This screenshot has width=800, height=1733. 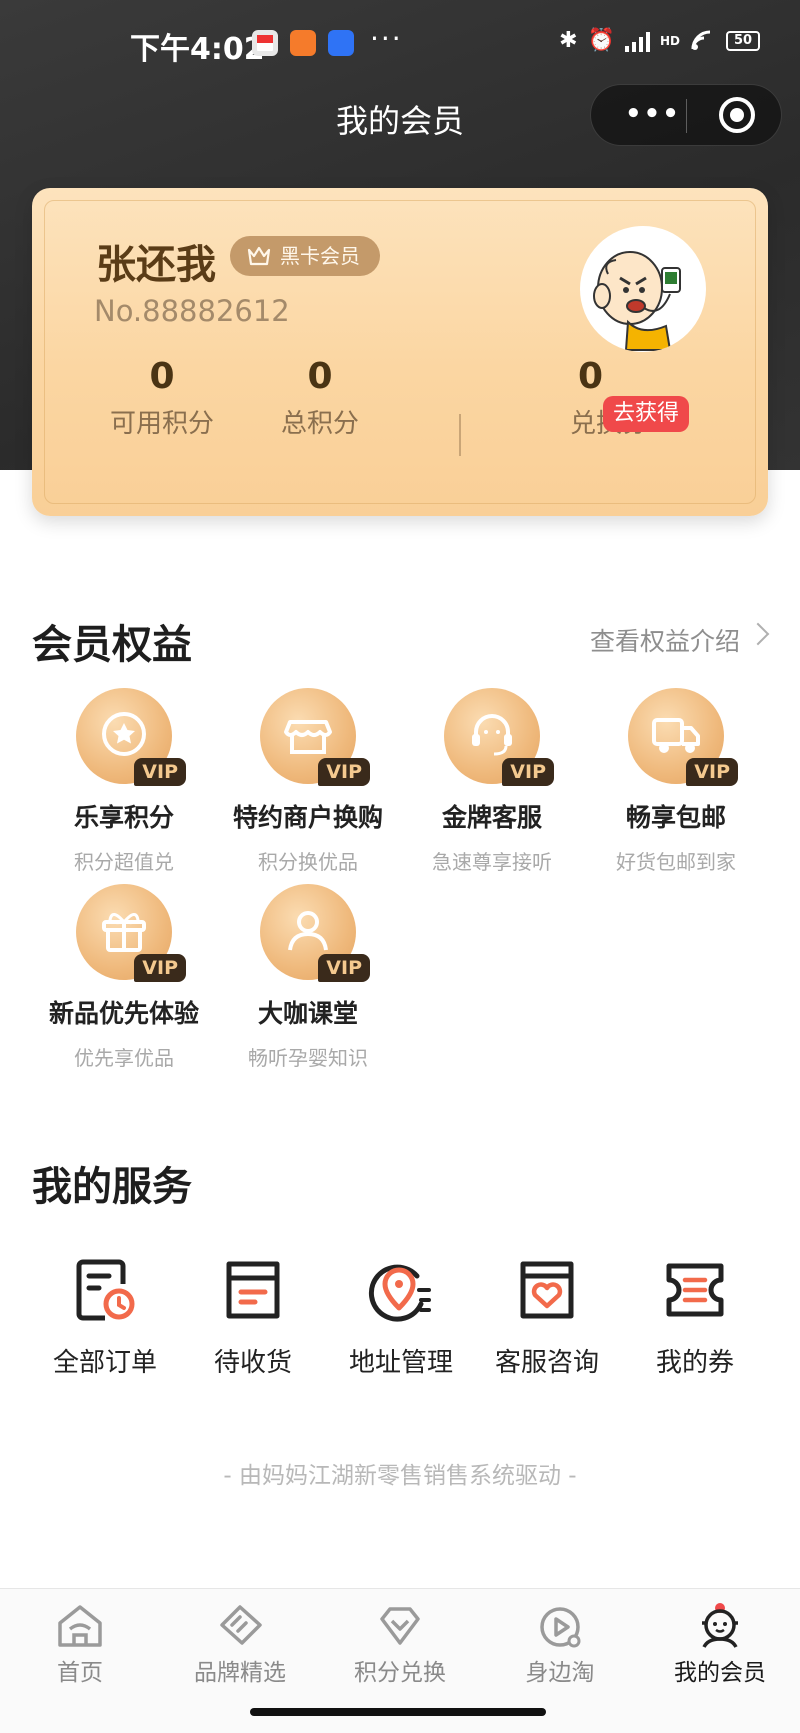 I want to click on location-pin-icon, so click(x=399, y=1293).